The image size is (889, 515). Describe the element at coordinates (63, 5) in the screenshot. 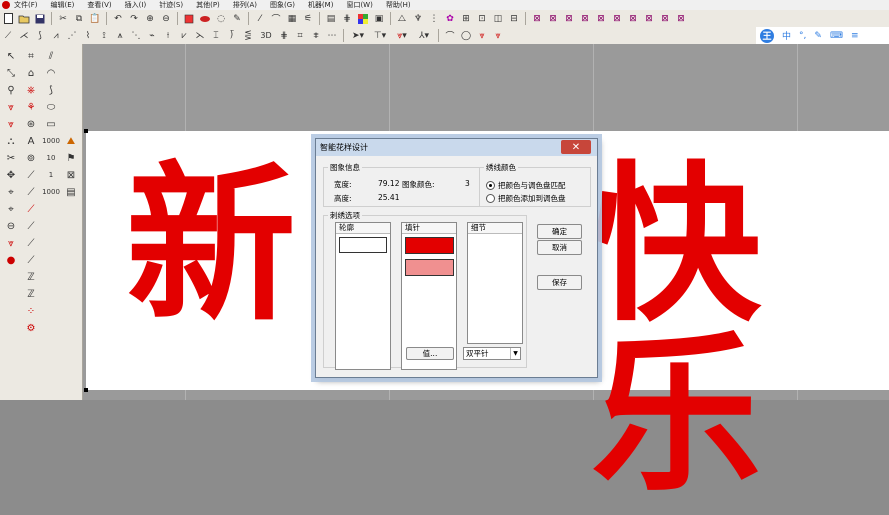

I see `menu-edit: 编辑(E)` at that location.